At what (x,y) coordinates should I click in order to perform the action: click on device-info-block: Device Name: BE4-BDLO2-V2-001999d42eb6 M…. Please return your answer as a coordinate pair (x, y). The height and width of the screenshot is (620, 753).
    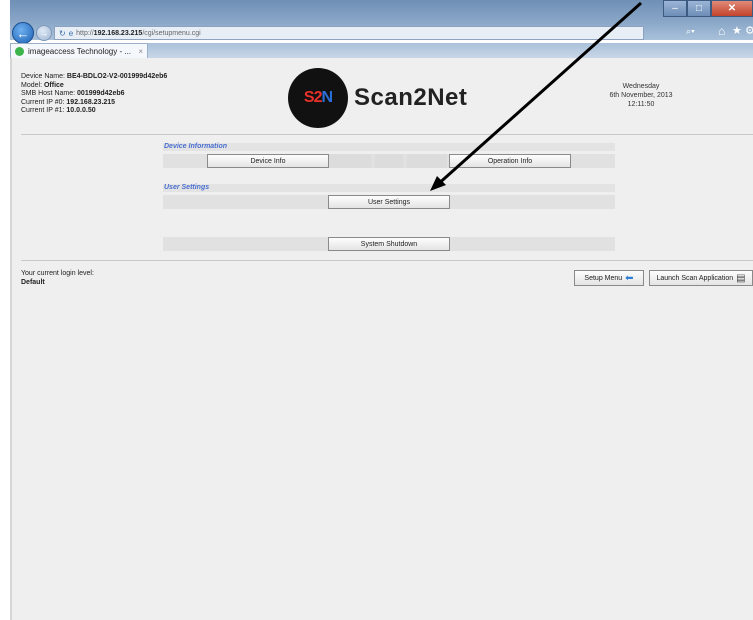
    Looking at the image, I should click on (94, 93).